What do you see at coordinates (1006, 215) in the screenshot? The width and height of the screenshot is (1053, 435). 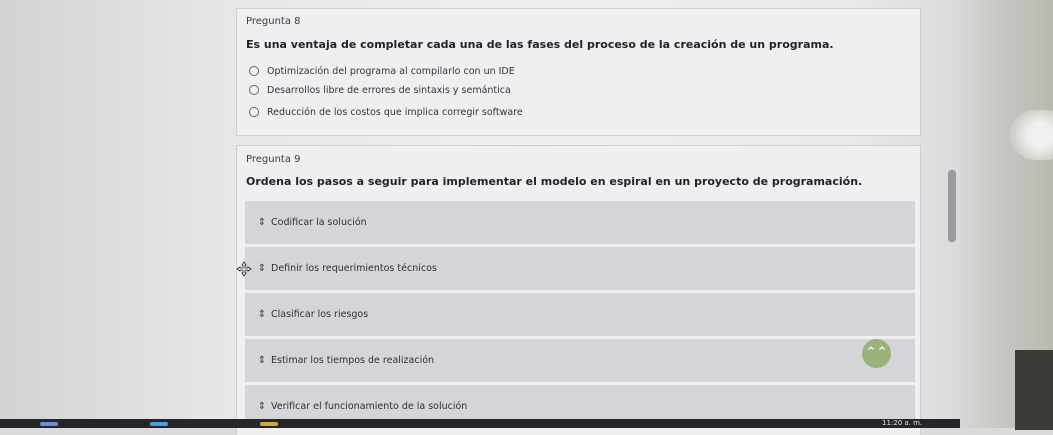 I see `monitor-edge` at bounding box center [1006, 215].